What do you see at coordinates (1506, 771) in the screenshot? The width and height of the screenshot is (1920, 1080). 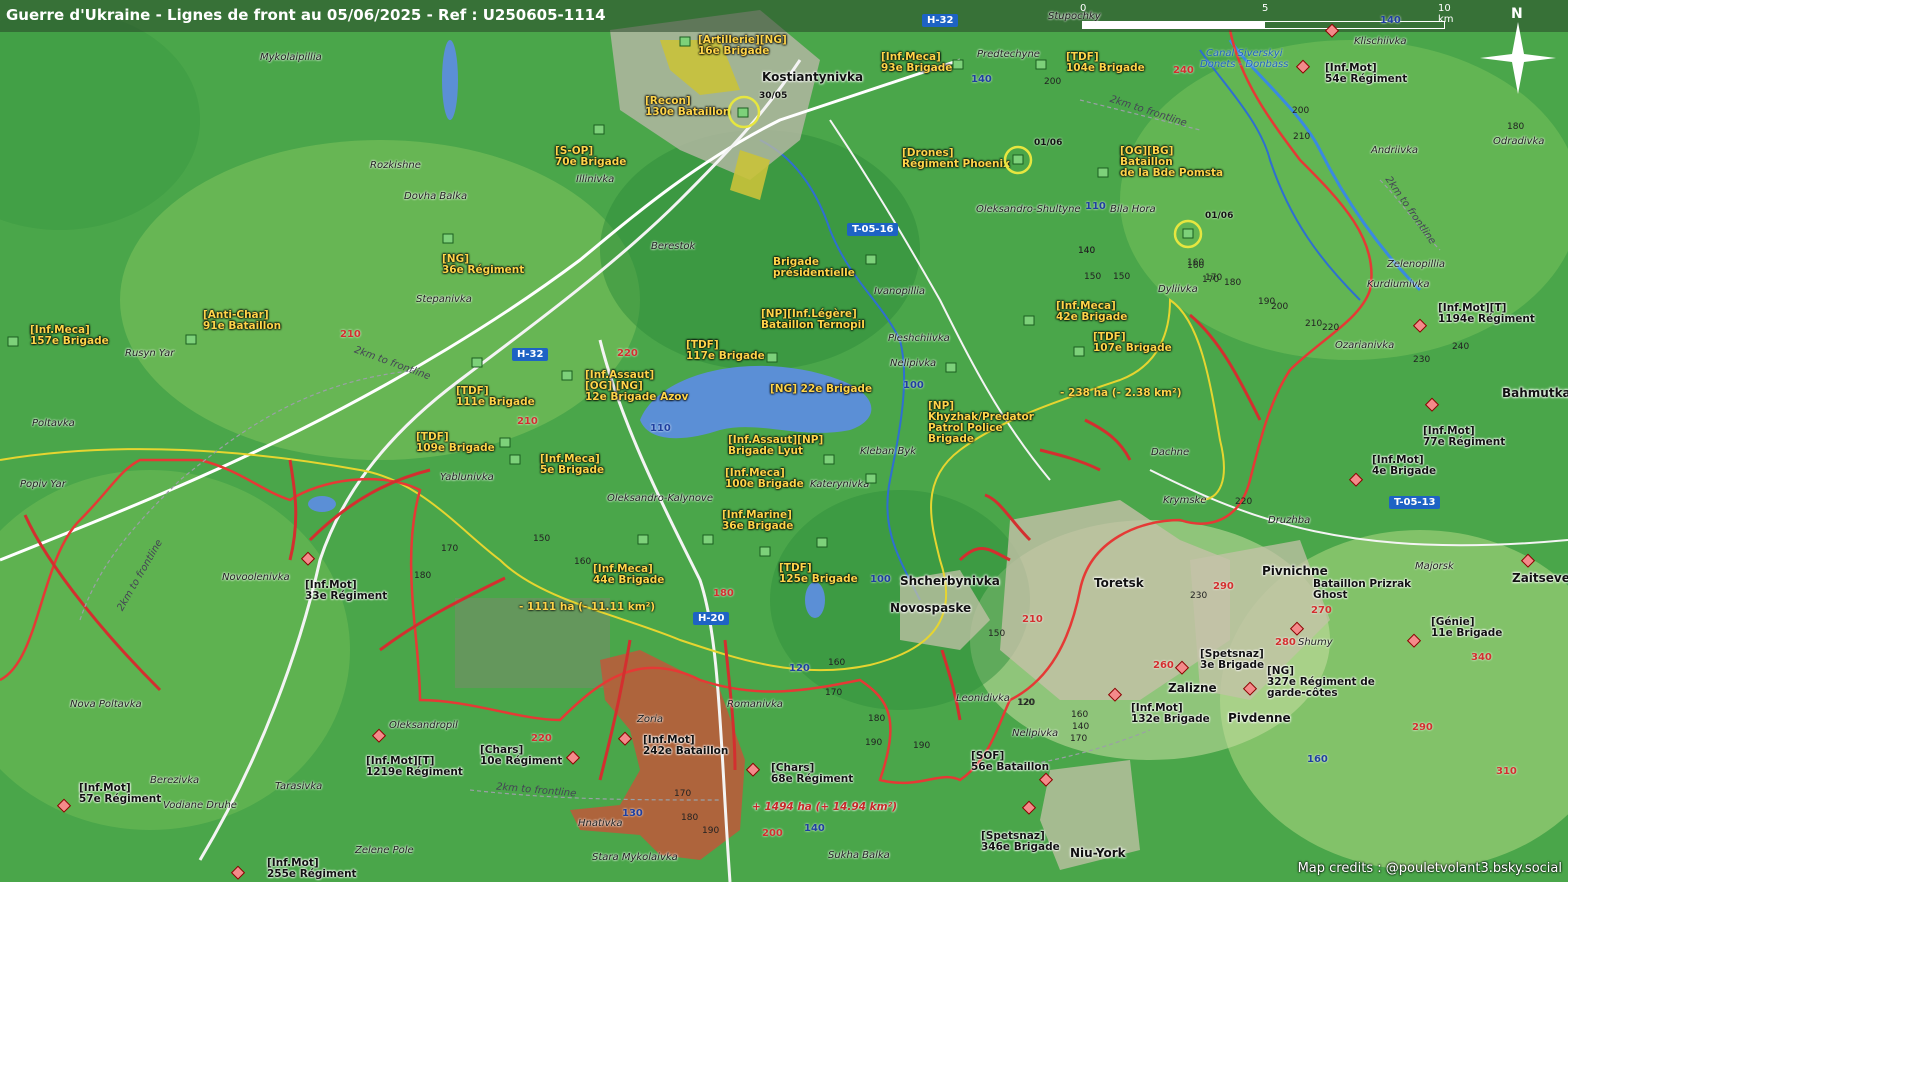 I see `road-number-label: 310` at bounding box center [1506, 771].